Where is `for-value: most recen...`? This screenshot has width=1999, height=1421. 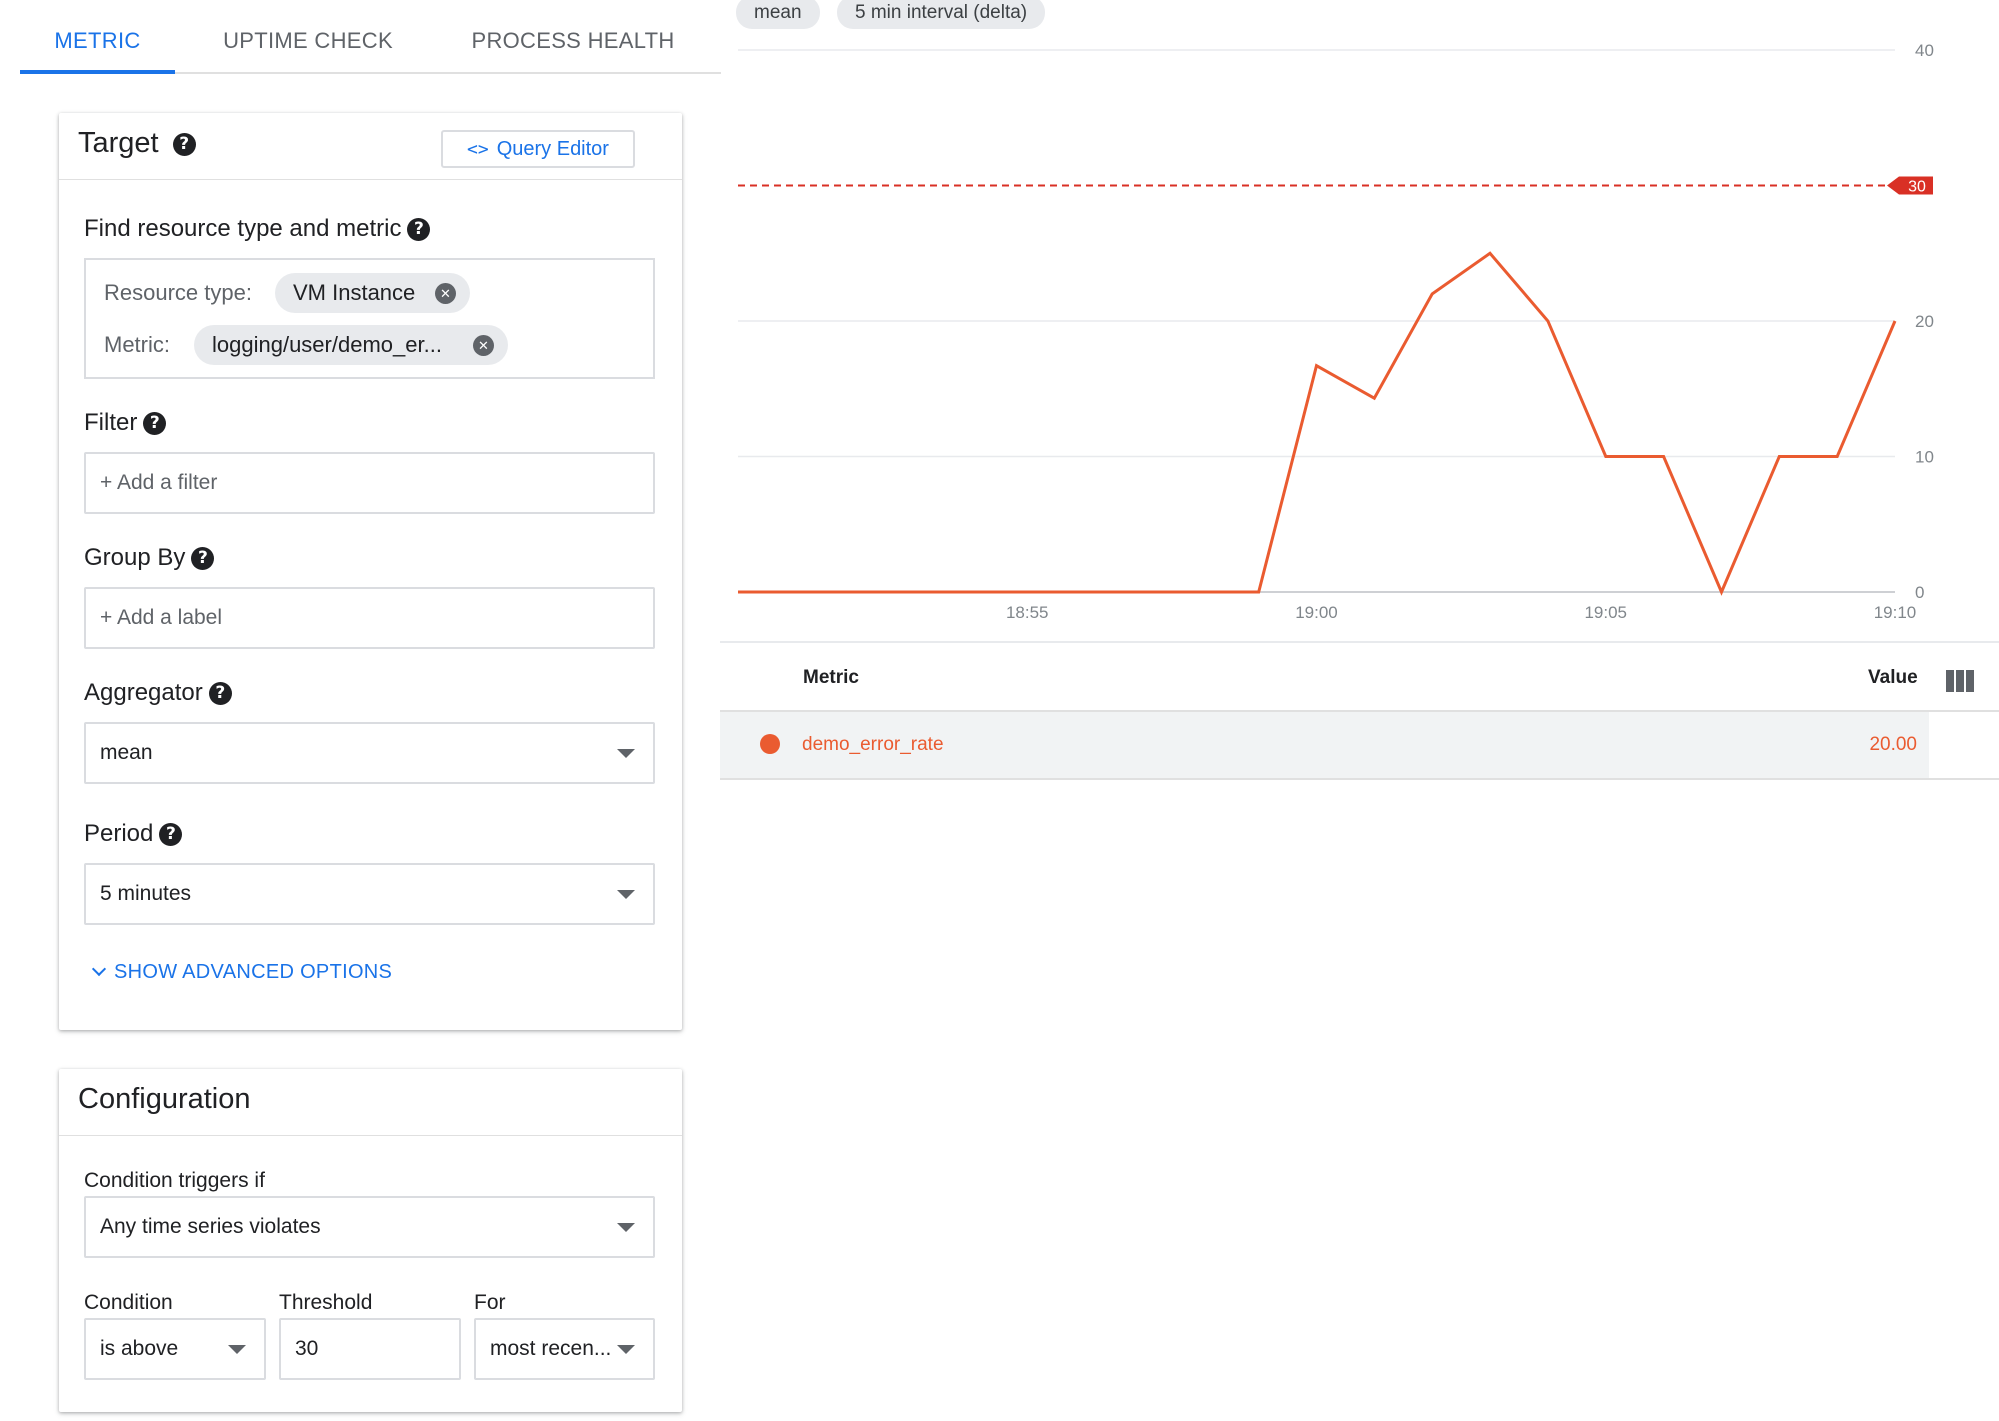 for-value: most recen... is located at coordinates (551, 1348).